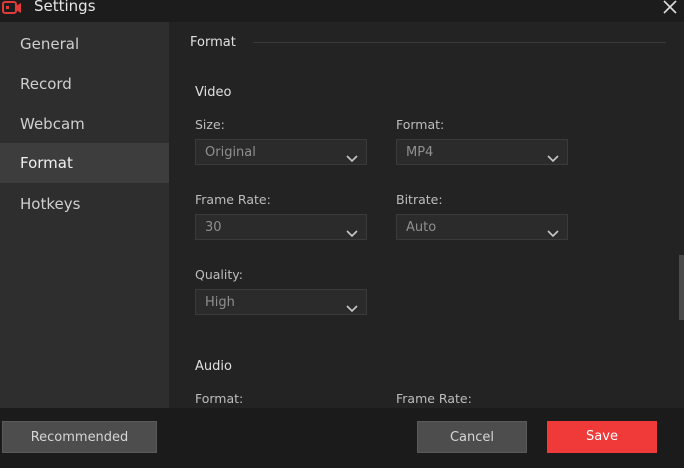 The height and width of the screenshot is (468, 684). I want to click on size-value: Original, so click(230, 152).